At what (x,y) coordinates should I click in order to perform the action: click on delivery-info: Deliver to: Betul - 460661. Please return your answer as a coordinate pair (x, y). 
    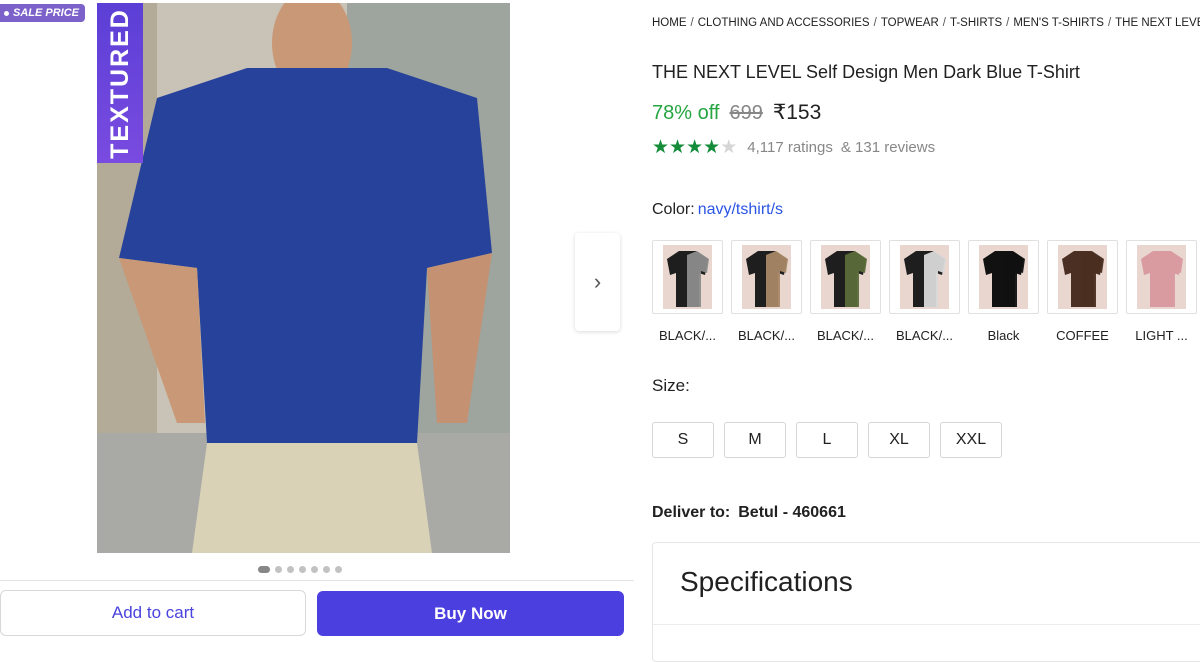
    Looking at the image, I should click on (749, 513).